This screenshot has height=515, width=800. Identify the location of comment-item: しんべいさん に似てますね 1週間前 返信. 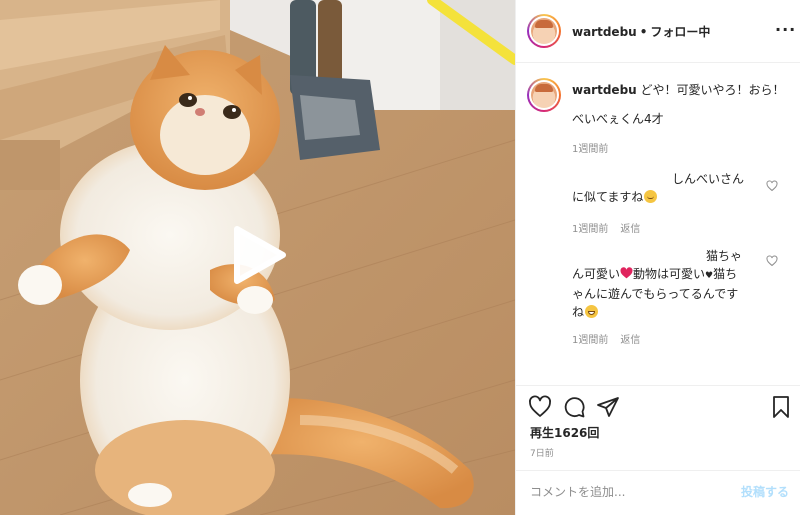
(667, 202).